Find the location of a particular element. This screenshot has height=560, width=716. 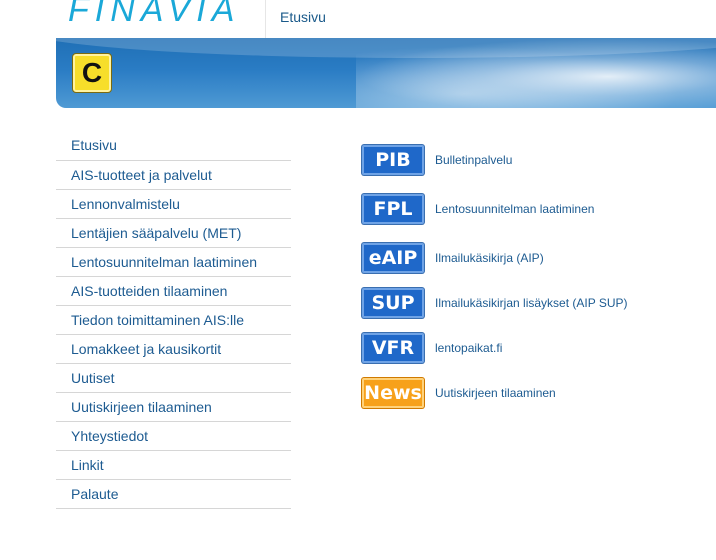

service-sup-label: Ilmailukäsikirjan lisäykset (AIP SUP) is located at coordinates (531, 303).